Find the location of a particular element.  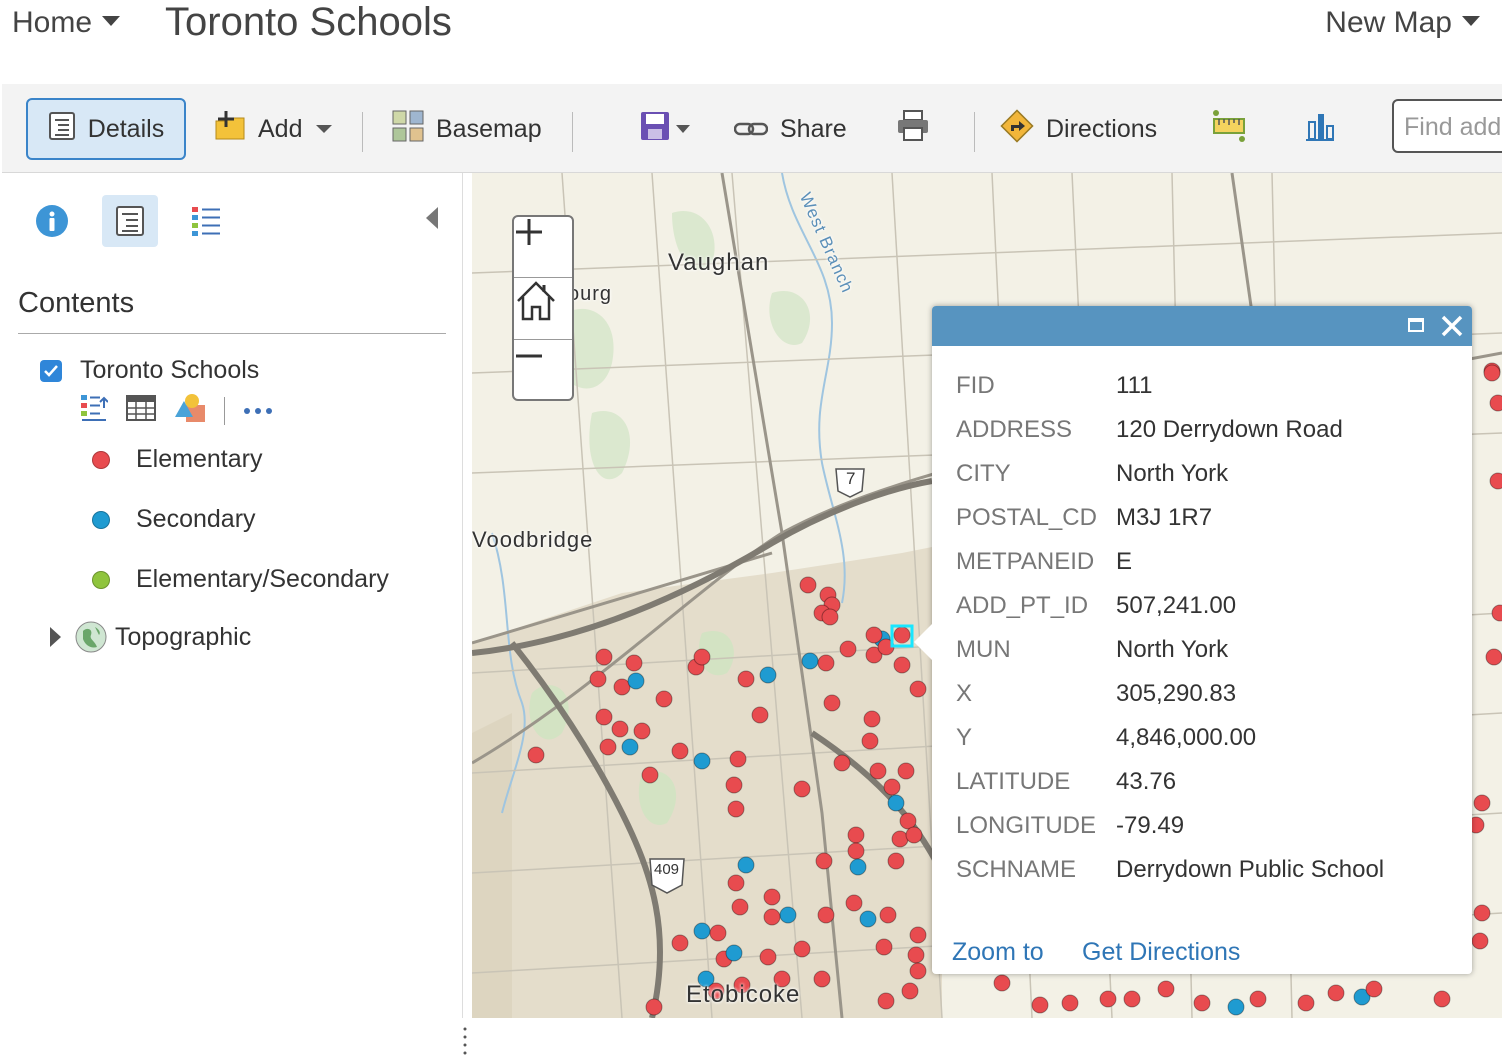

details-button: Details is located at coordinates (106, 129).